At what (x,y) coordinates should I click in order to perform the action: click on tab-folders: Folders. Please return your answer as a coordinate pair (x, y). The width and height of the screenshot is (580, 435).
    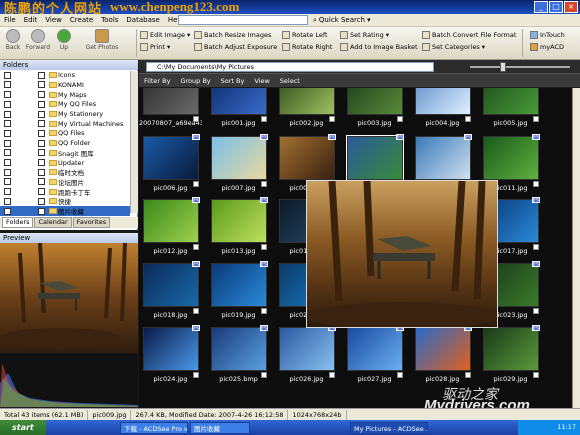
    Looking at the image, I should click on (18, 222).